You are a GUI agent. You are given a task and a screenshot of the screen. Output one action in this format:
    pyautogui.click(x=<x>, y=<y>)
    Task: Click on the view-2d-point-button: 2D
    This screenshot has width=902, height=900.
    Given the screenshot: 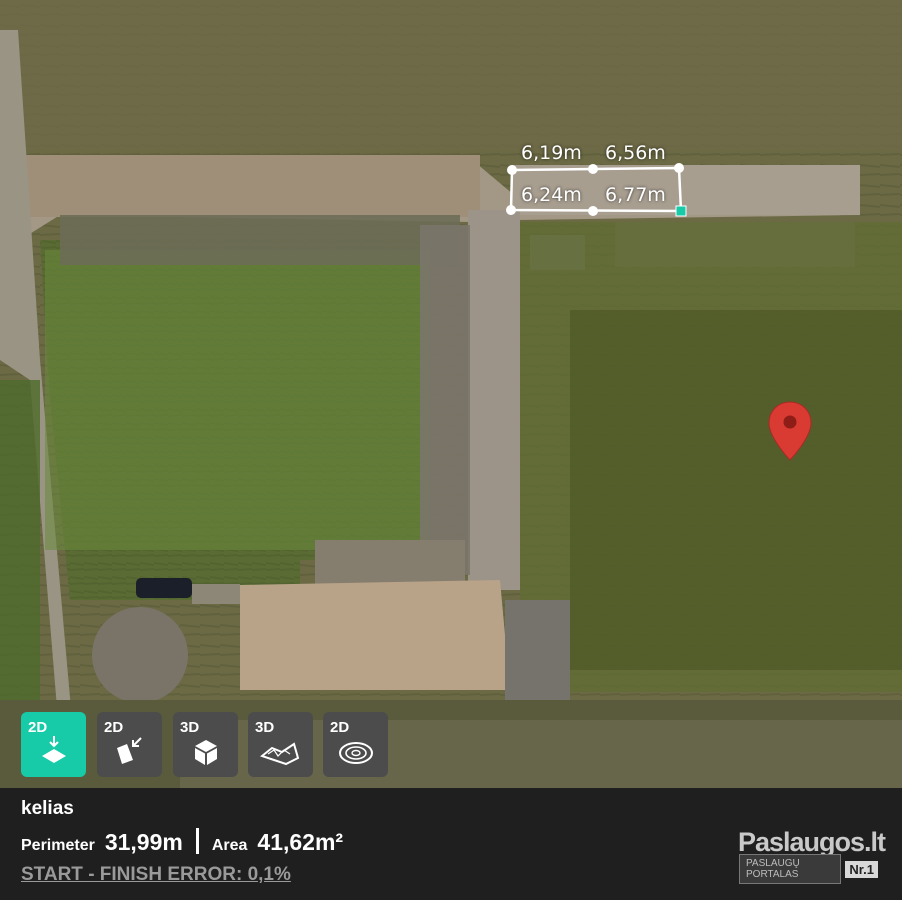 What is the action you would take?
    pyautogui.click(x=53, y=744)
    